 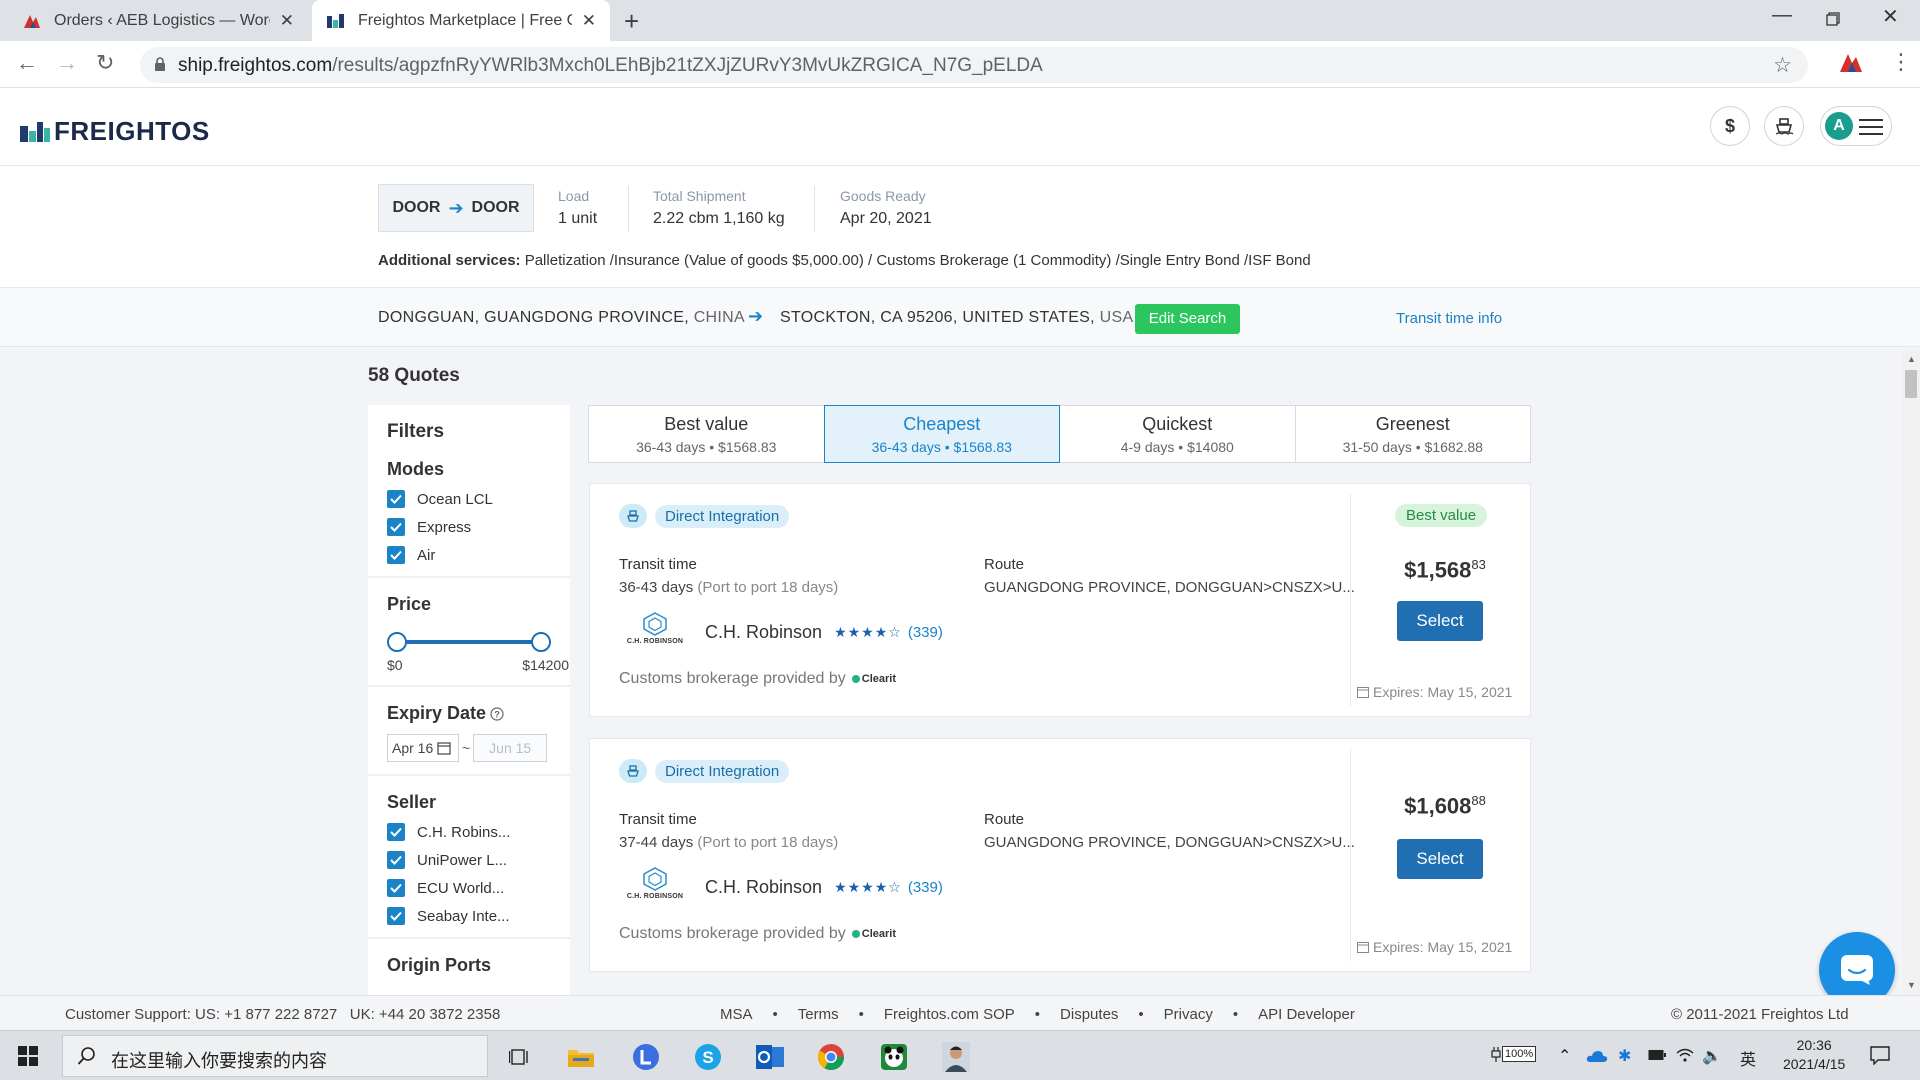 I want to click on skype-icon: S, so click(x=708, y=1057).